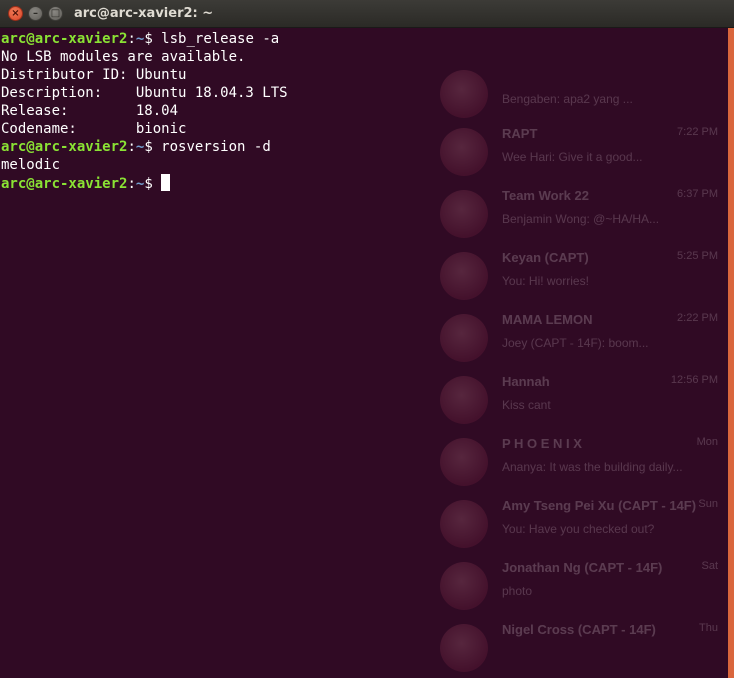 The width and height of the screenshot is (734, 678). I want to click on chat-time: 12:56 PM, so click(694, 380).